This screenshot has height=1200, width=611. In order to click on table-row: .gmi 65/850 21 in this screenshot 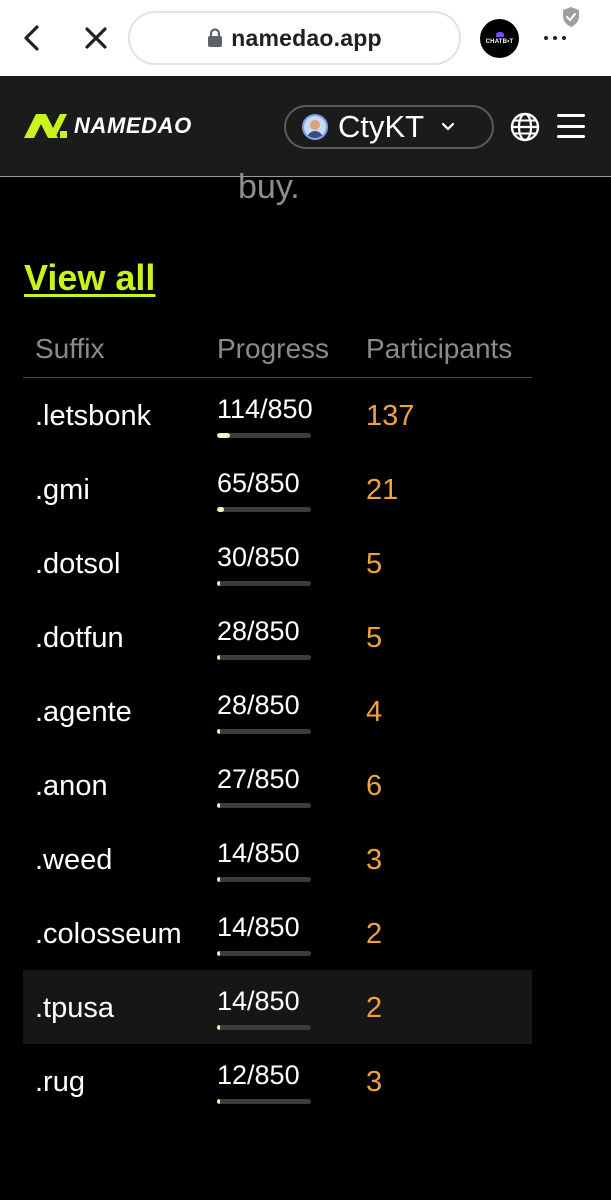, I will do `click(277, 489)`.